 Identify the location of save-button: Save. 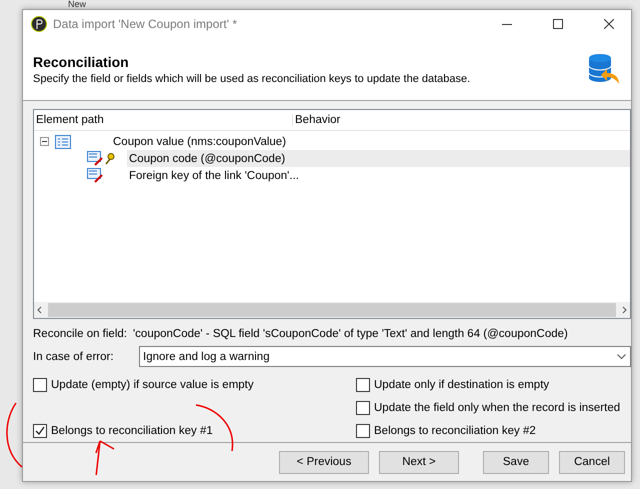
(516, 462).